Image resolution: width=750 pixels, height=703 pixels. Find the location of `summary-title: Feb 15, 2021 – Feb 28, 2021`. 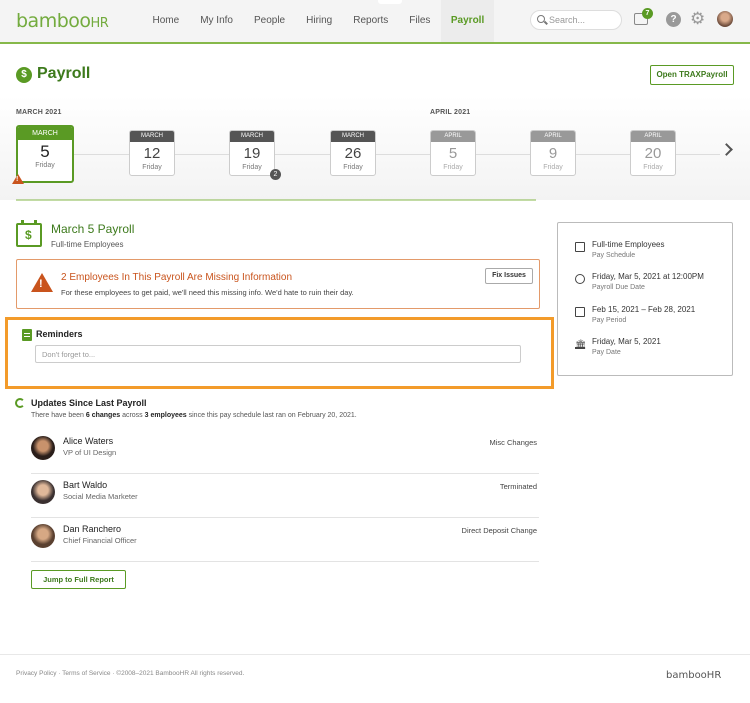

summary-title: Feb 15, 2021 – Feb 28, 2021 is located at coordinates (644, 309).